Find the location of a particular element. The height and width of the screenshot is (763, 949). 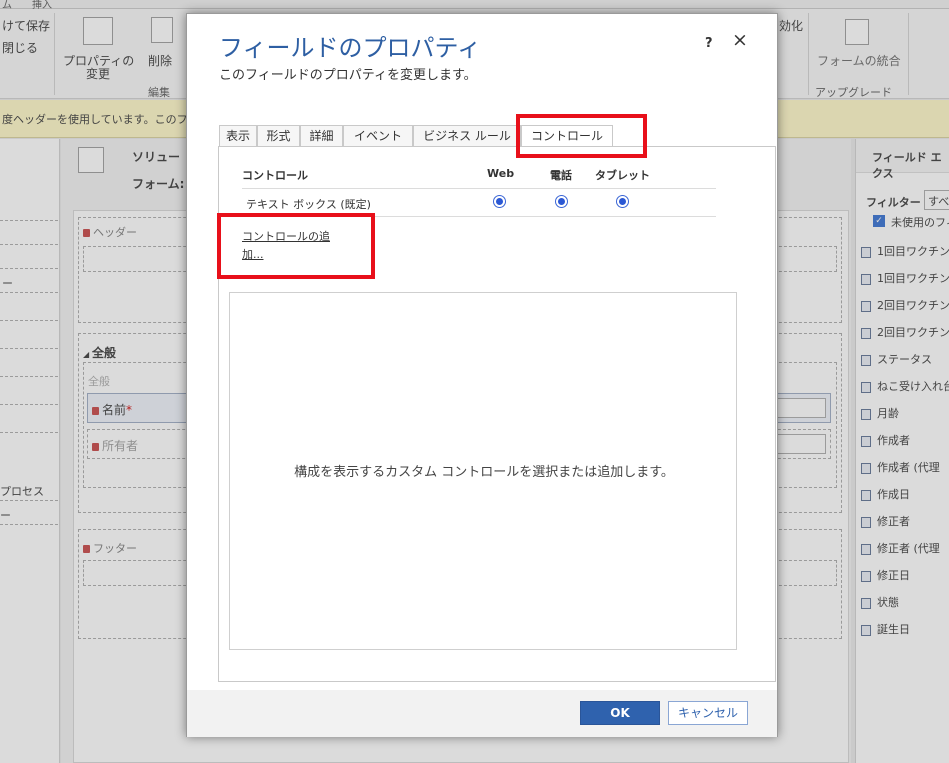

help-icon: ? is located at coordinates (709, 43).